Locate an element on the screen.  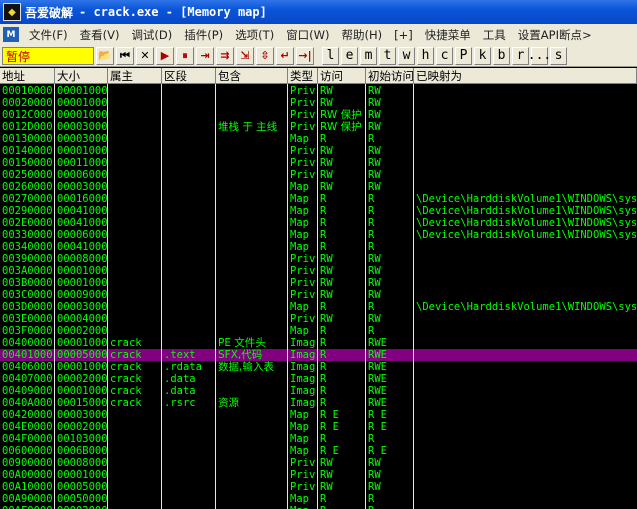
restart-icon: ⏮ is located at coordinates (125, 55).